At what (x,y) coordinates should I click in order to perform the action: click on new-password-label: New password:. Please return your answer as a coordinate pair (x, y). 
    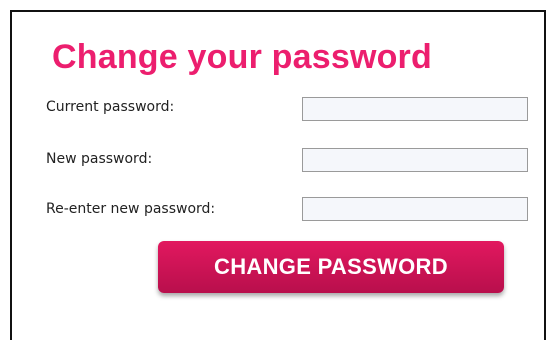
    Looking at the image, I should click on (99, 159).